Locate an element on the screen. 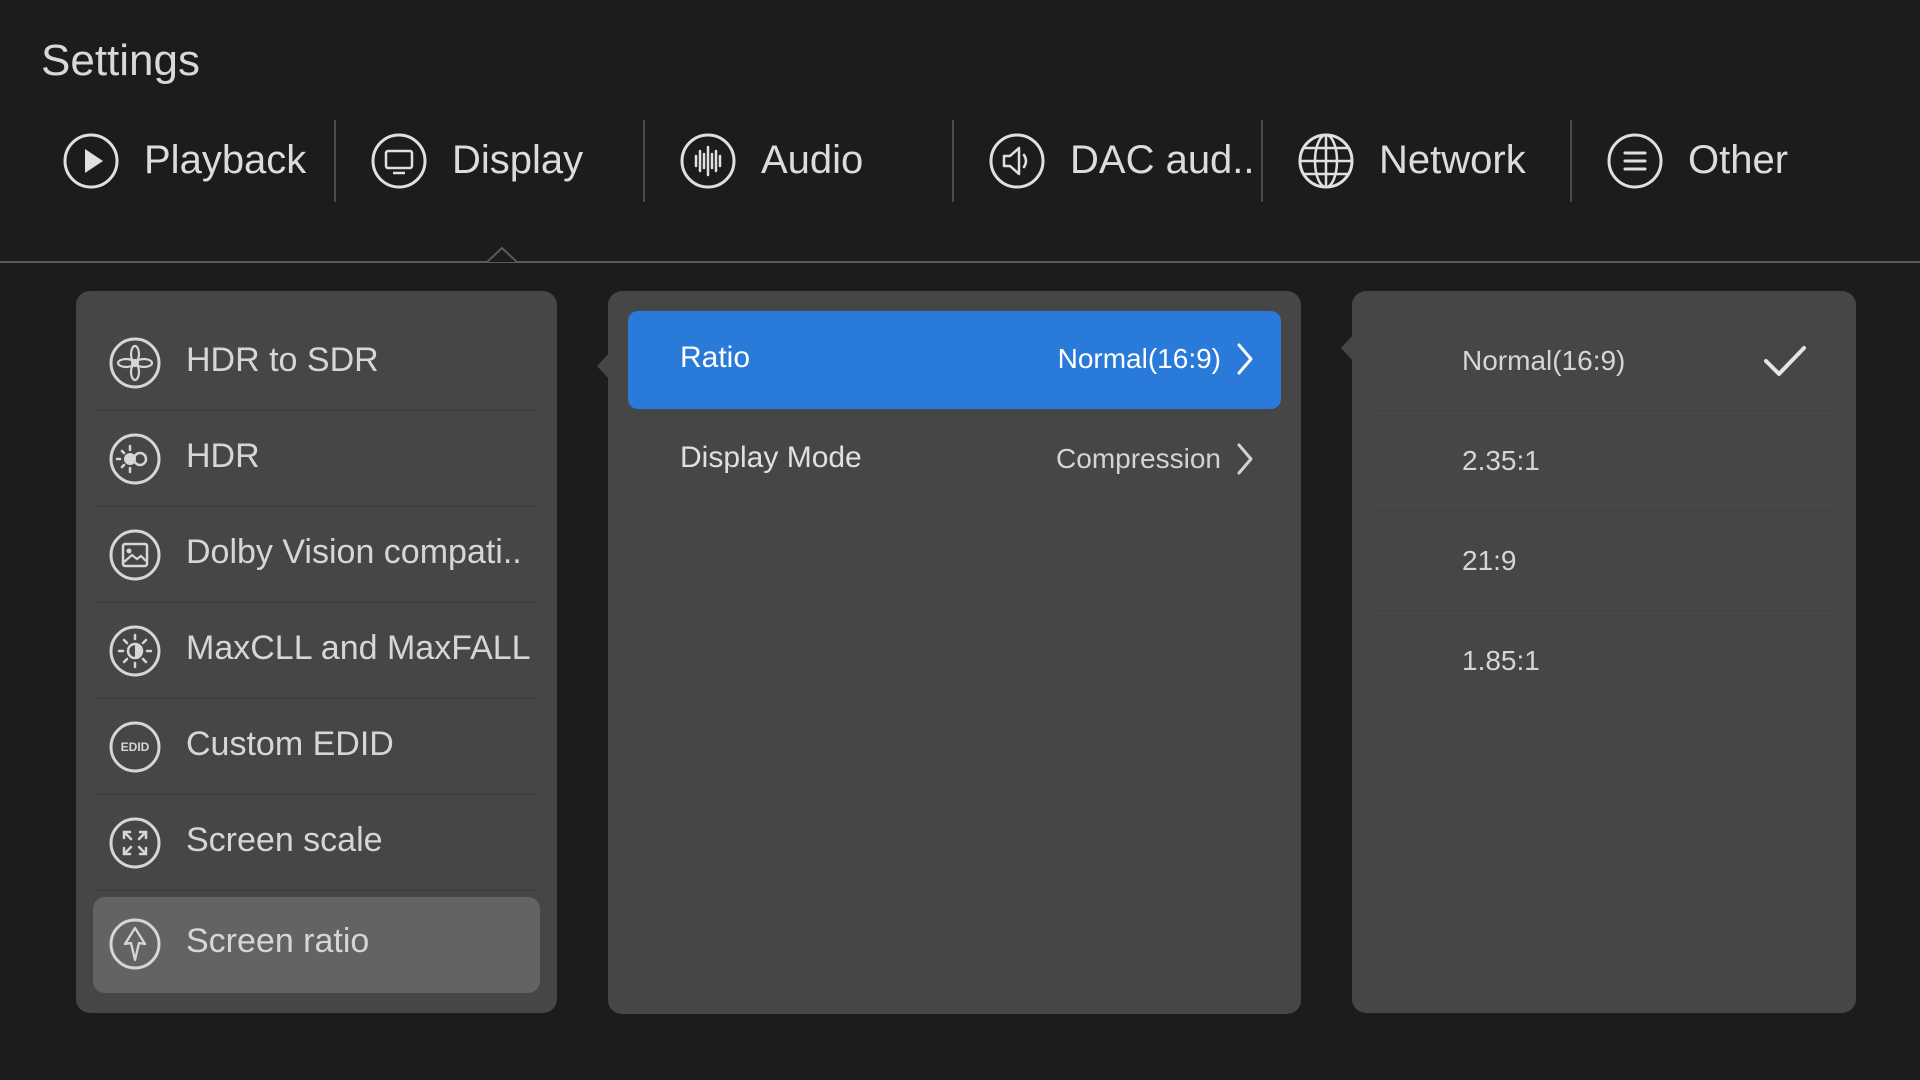 The height and width of the screenshot is (1080, 1920). option-ratio: Ratio Normal(16:9) is located at coordinates (954, 360).